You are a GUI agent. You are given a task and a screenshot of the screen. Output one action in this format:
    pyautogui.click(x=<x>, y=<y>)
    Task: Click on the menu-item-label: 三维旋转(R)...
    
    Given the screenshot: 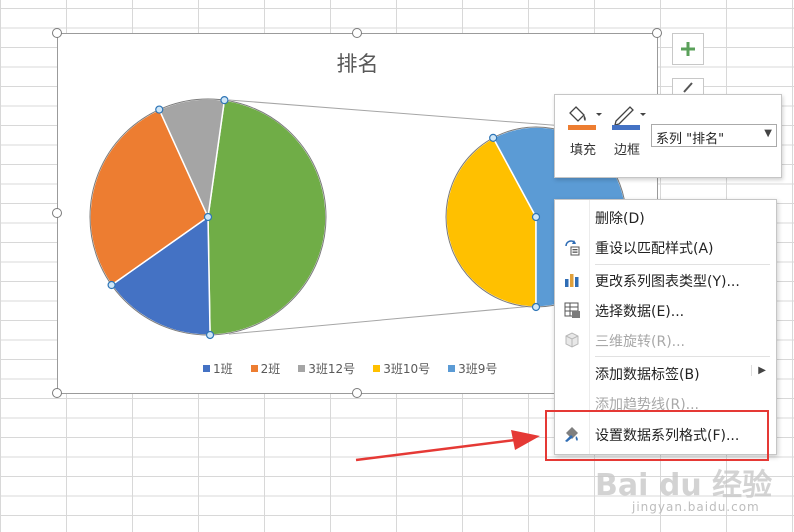 What is the action you would take?
    pyautogui.click(x=640, y=342)
    